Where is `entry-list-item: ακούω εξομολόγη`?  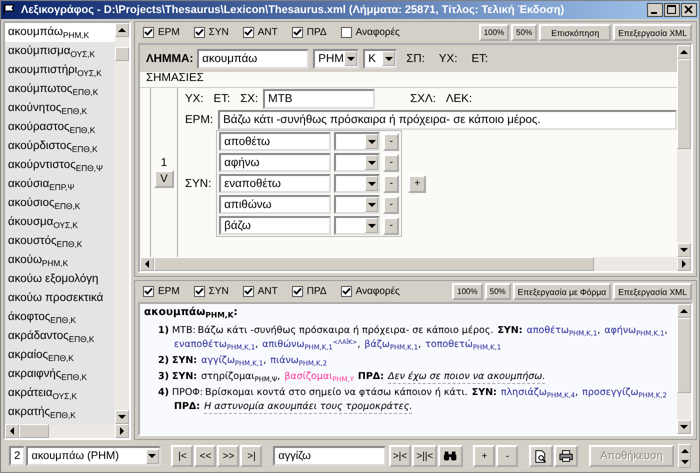 entry-list-item: ακούω εξομολόγη is located at coordinates (60, 279).